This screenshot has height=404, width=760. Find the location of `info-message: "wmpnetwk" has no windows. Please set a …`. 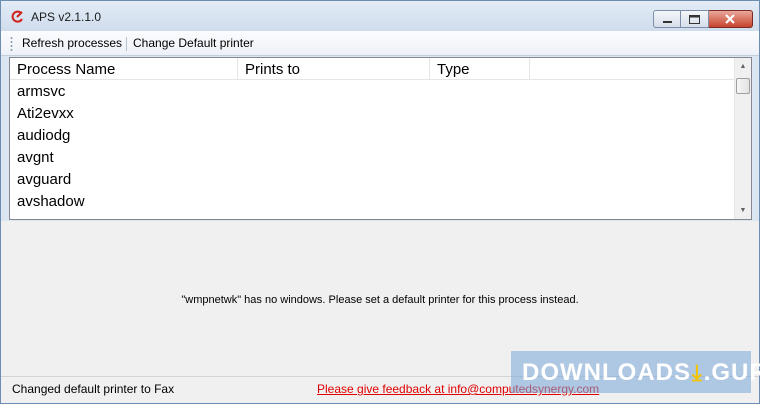

info-message: "wmpnetwk" has no windows. Please set a … is located at coordinates (380, 300).